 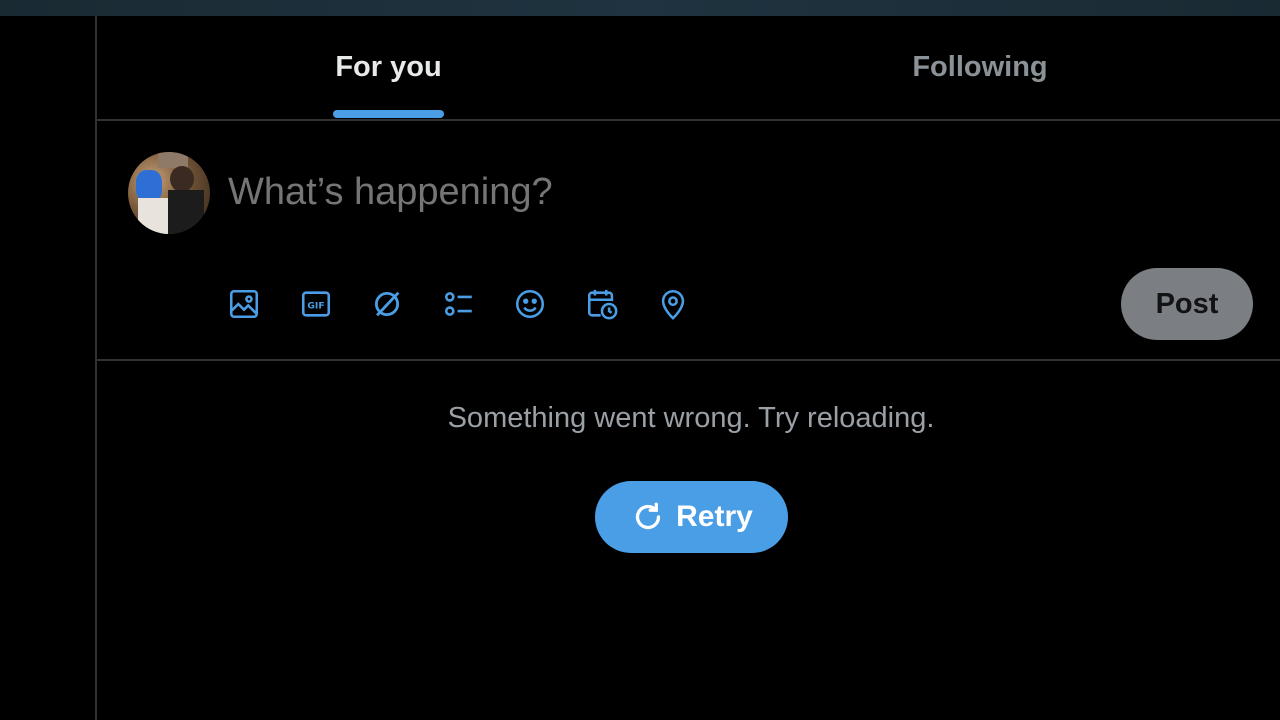 I want to click on grok-icon, so click(x=387, y=304).